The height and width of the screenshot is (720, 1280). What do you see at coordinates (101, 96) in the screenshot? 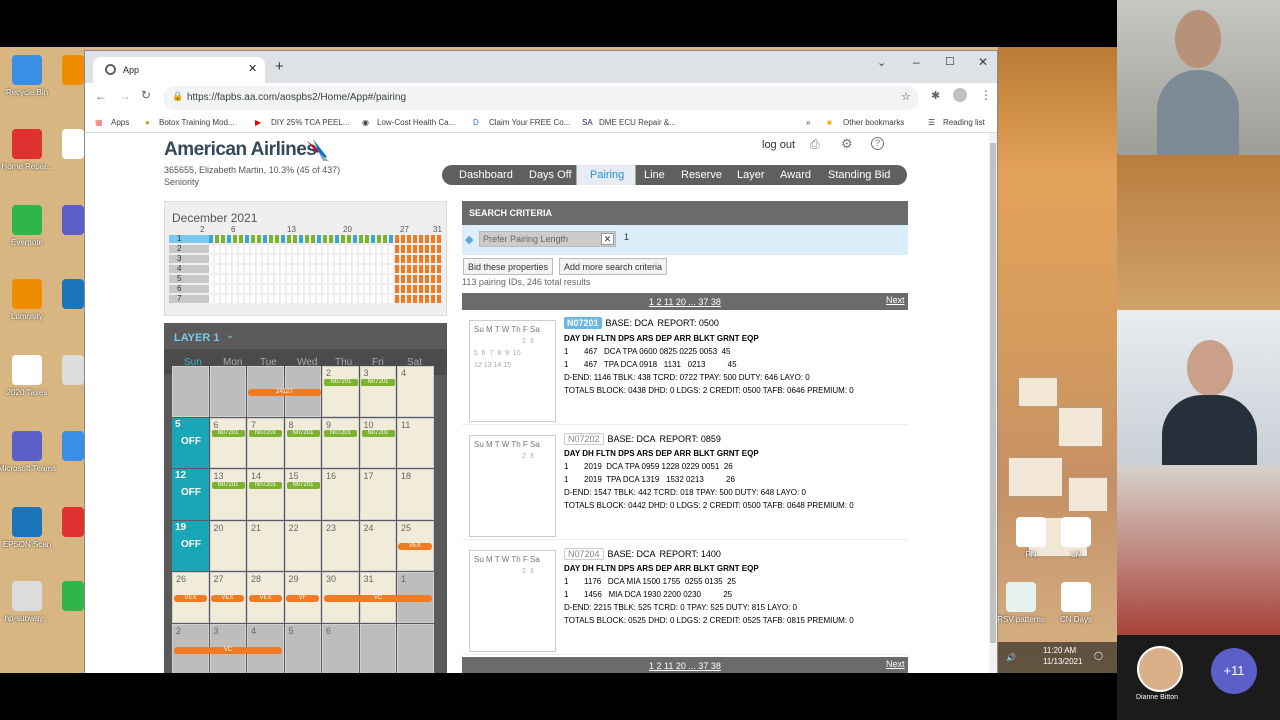
I see `back-icon: ←` at bounding box center [101, 96].